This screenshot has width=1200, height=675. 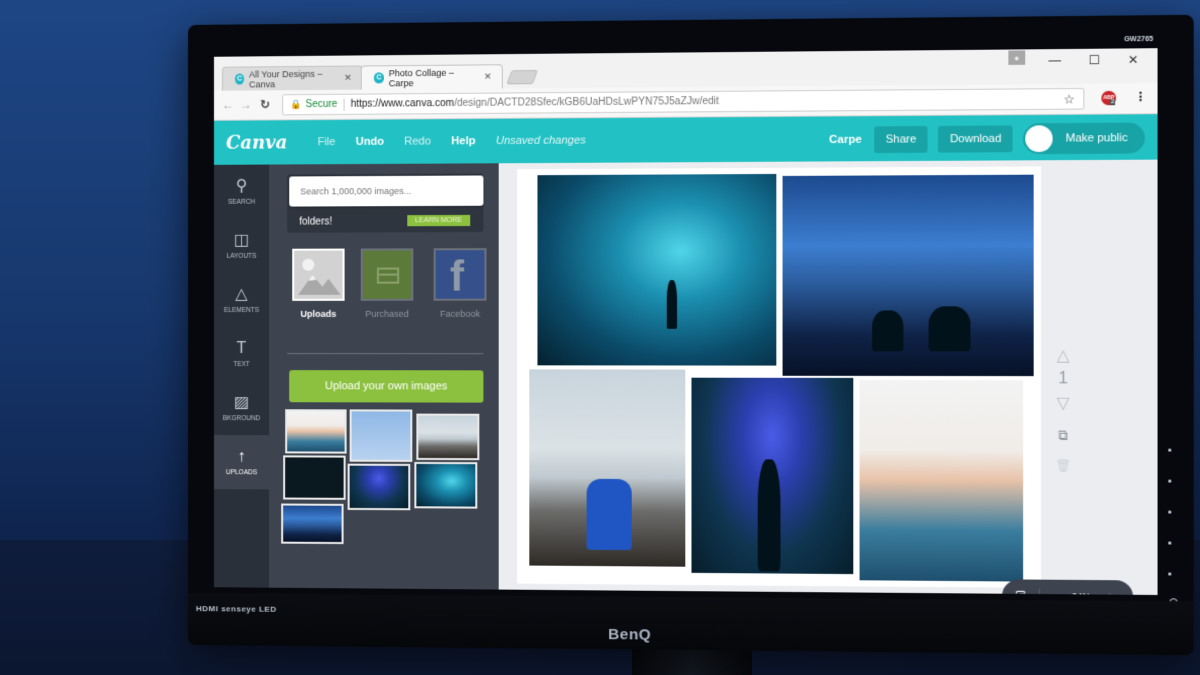 I want to click on duplicate-page-icon: ⧉, so click(x=1063, y=436).